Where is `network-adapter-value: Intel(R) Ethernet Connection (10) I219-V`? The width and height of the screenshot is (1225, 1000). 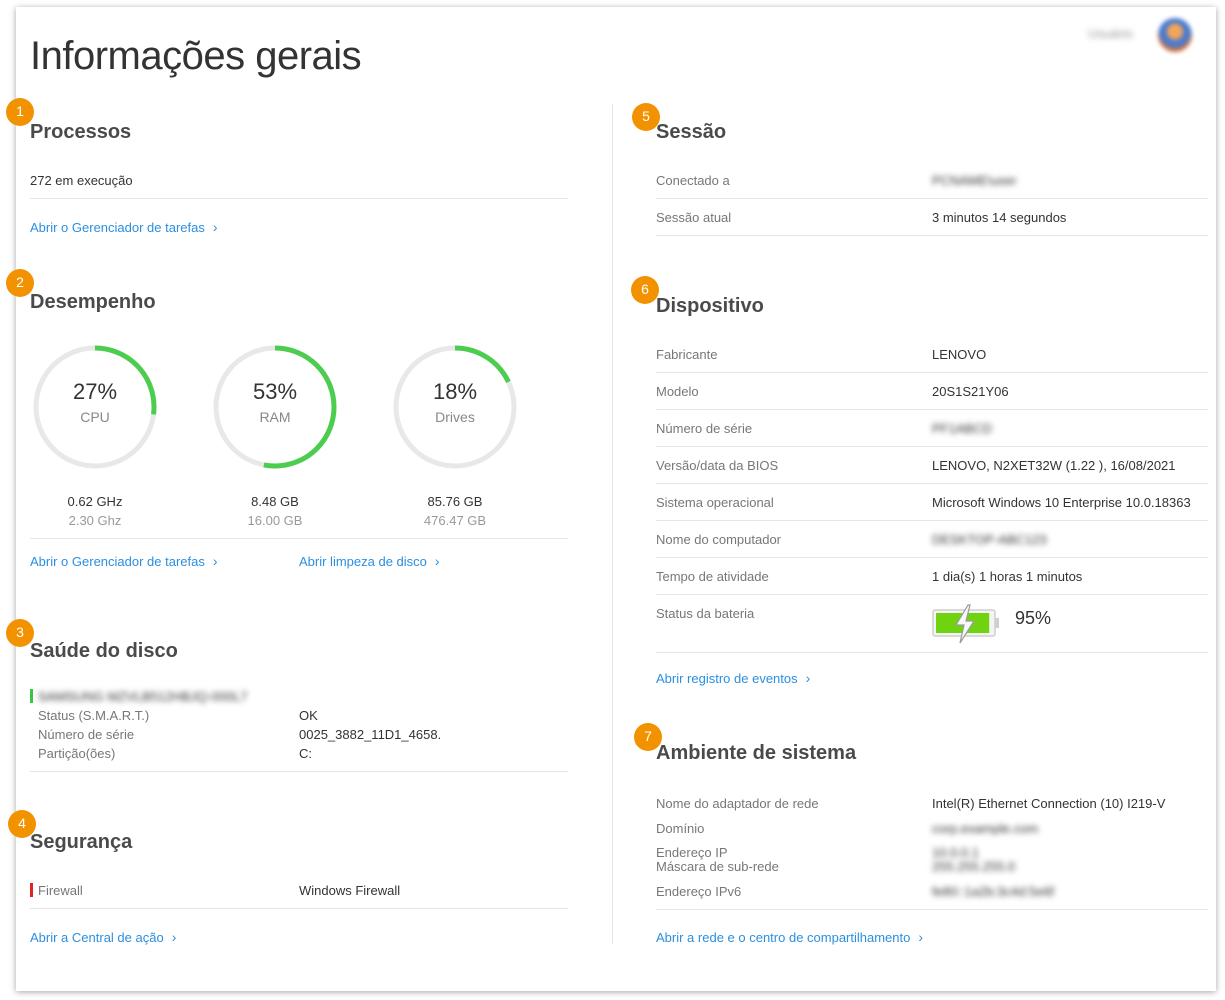 network-adapter-value: Intel(R) Ethernet Connection (10) I219-V is located at coordinates (1049, 803).